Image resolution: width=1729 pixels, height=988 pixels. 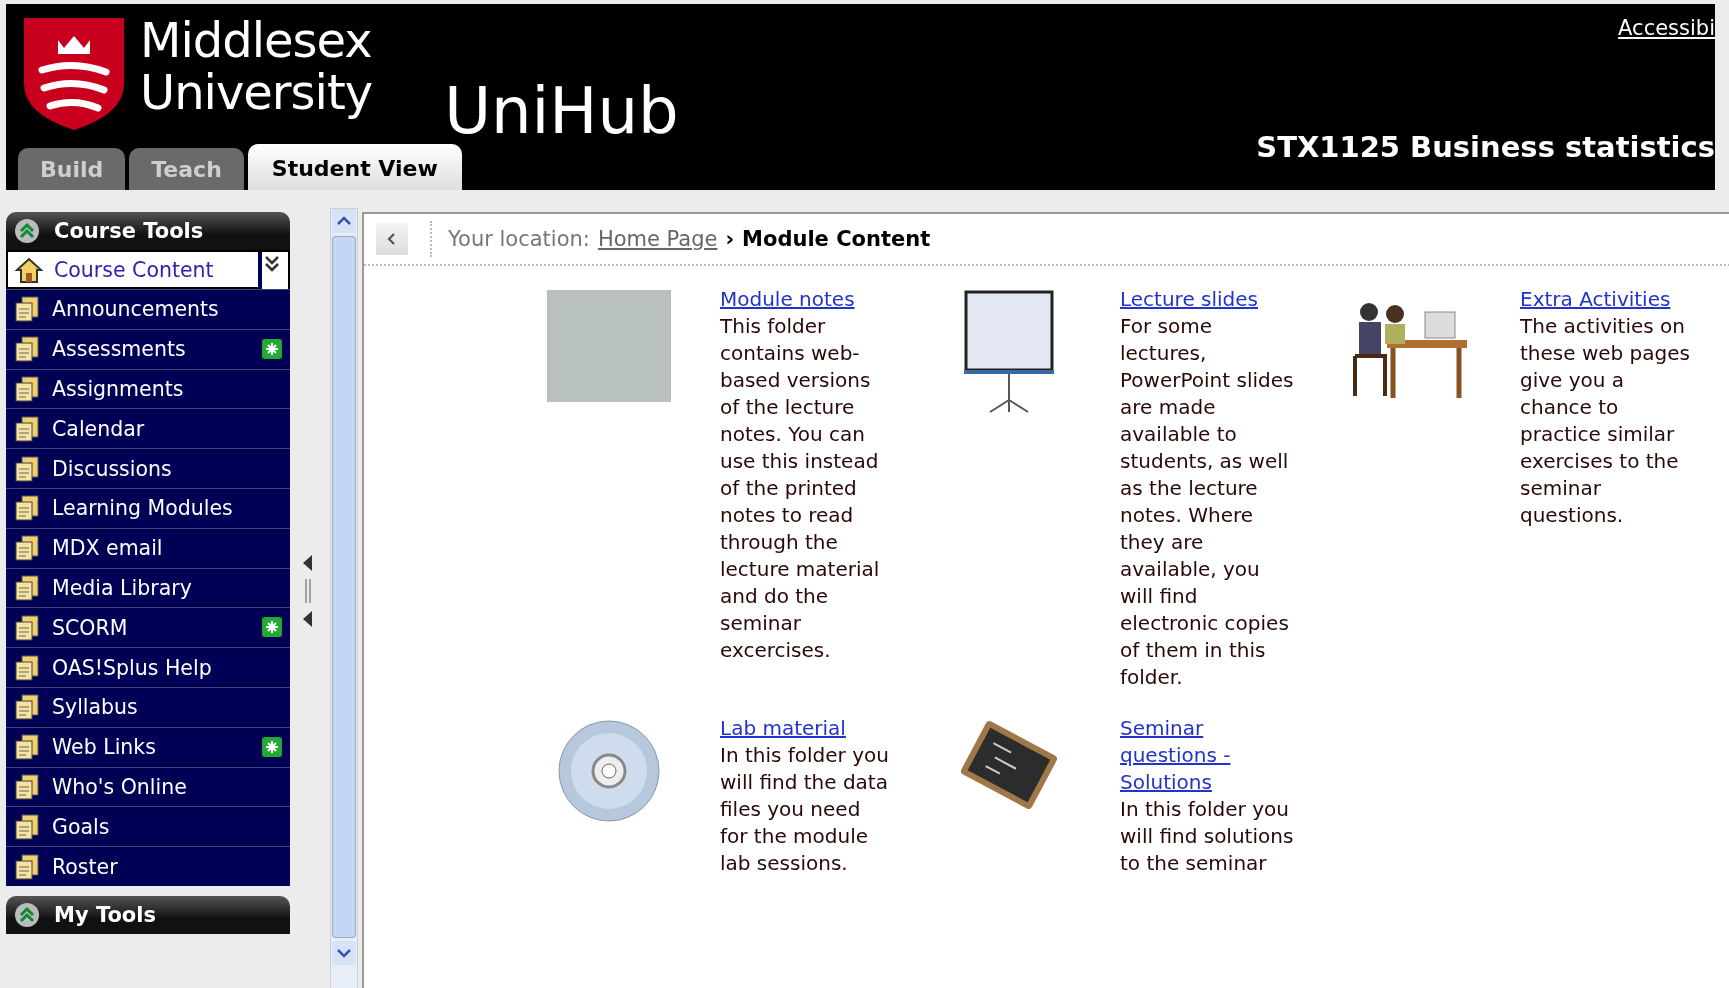 I want to click on university-name: Middlesex, so click(x=256, y=40).